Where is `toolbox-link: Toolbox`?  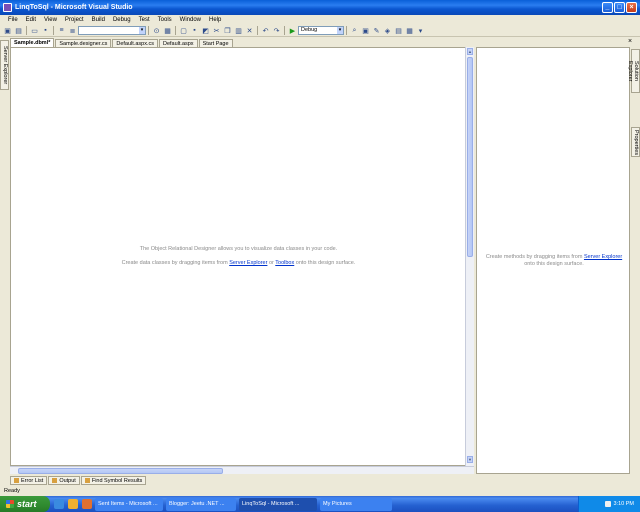
toolbox-link: Toolbox is located at coordinates (284, 263).